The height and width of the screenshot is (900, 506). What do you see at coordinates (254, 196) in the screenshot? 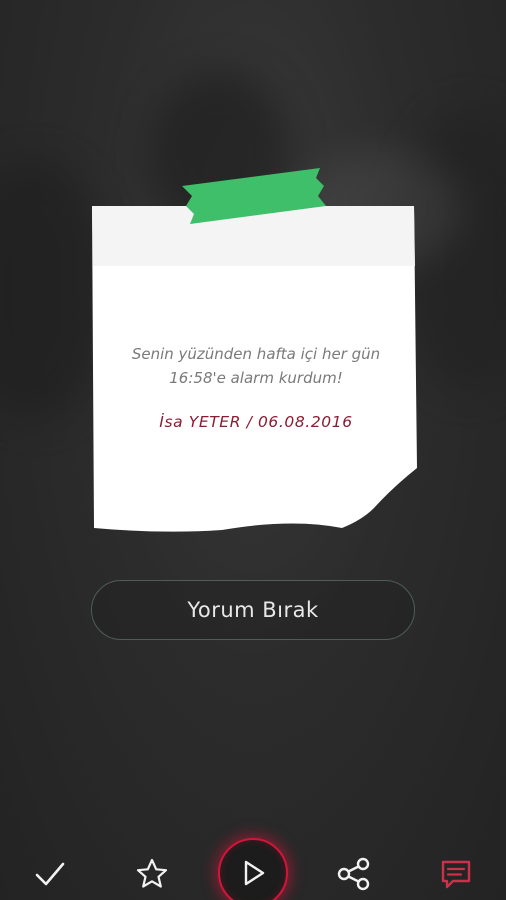
I see `tape-strip` at bounding box center [254, 196].